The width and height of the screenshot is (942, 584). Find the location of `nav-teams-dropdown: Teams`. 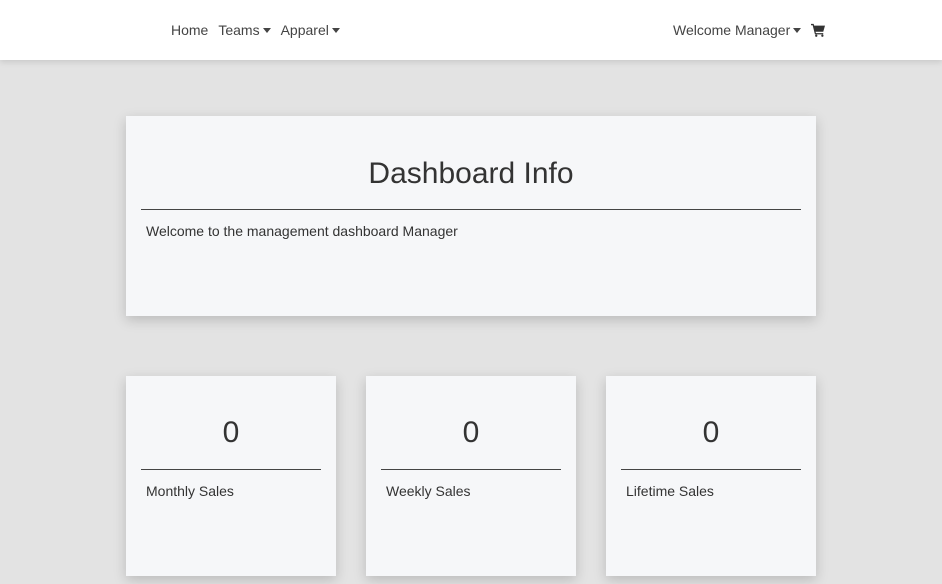

nav-teams-dropdown: Teams is located at coordinates (244, 30).